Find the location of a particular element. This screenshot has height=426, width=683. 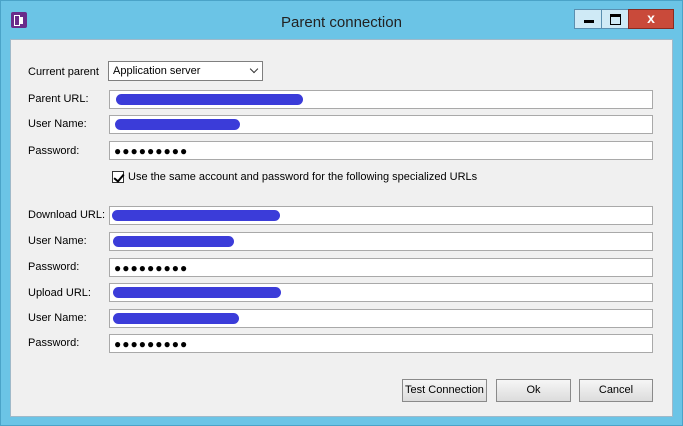

user-name-field is located at coordinates (381, 124).